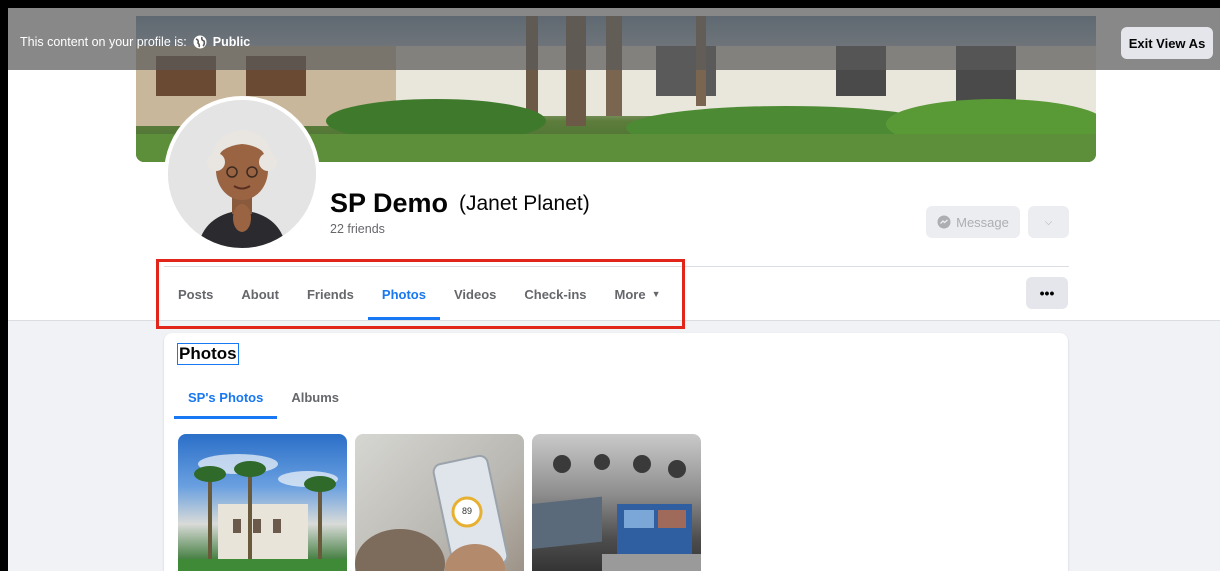 This screenshot has height=571, width=1220. I want to click on tab-albums: Albums, so click(315, 397).